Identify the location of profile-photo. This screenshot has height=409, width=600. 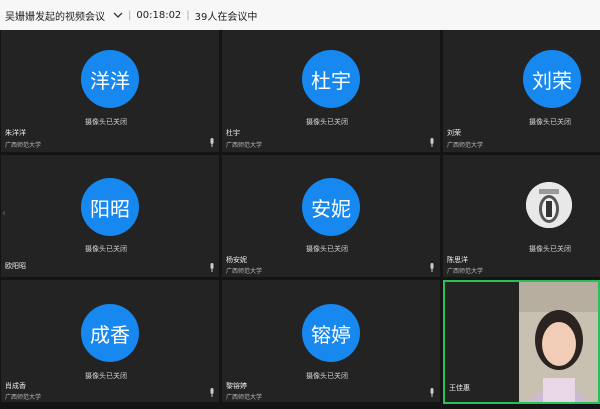
(549, 205).